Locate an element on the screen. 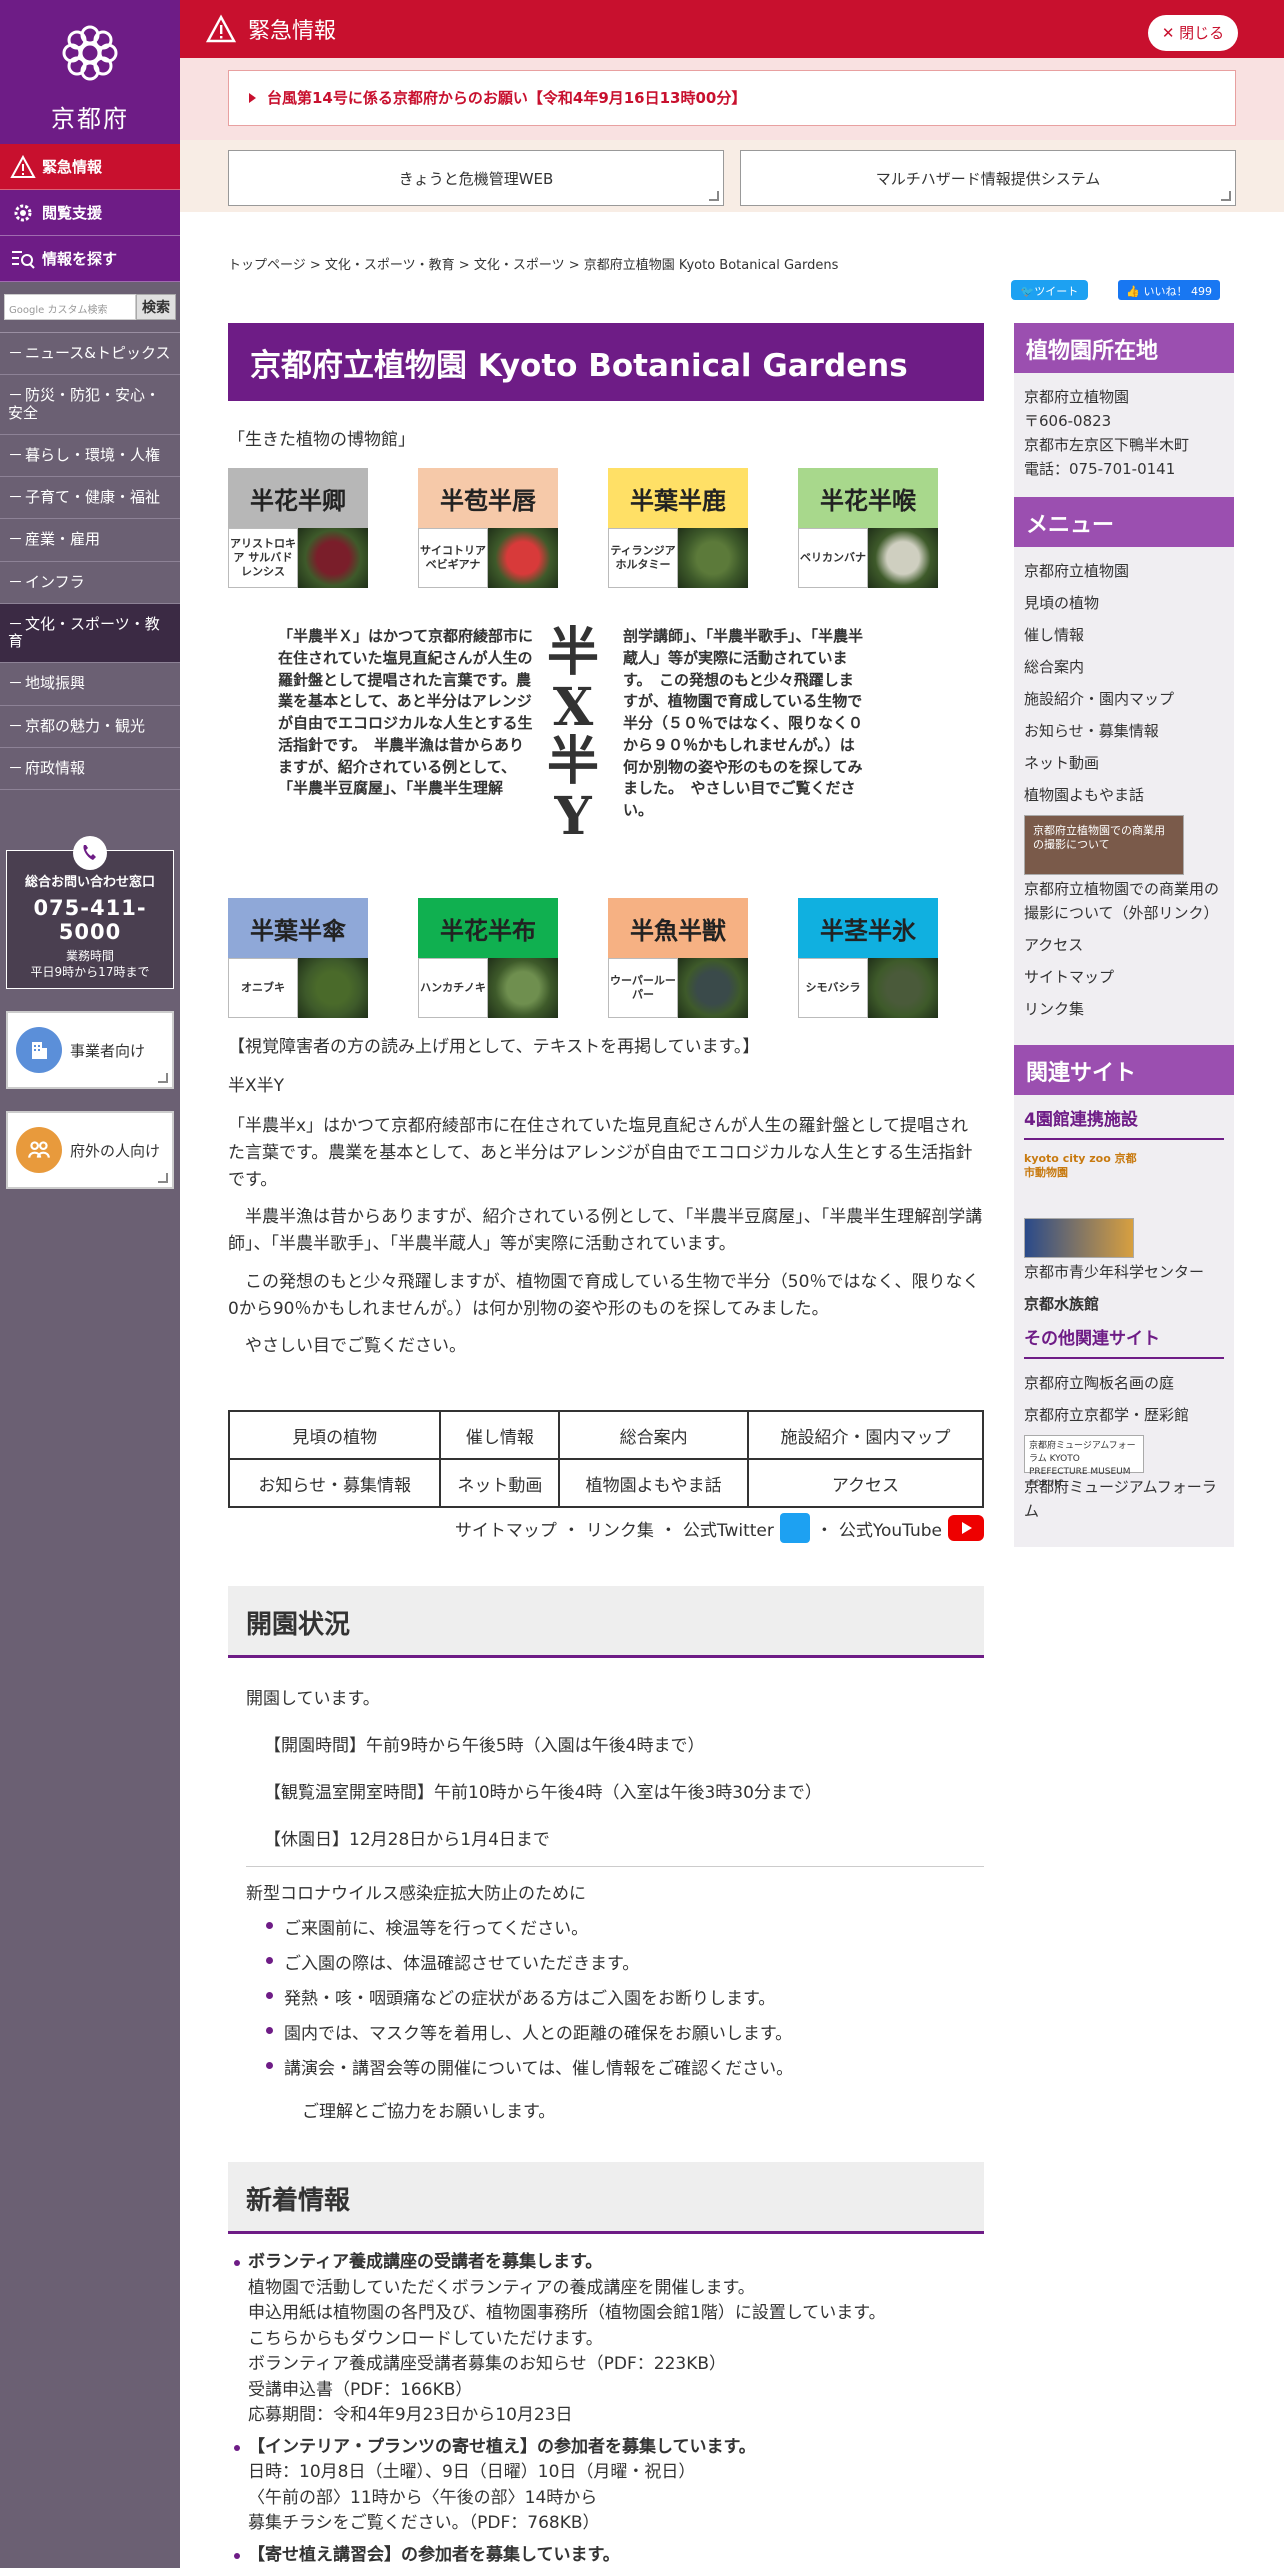 The height and width of the screenshot is (2568, 1284). nav-cell: 施設紹介・園内マップ is located at coordinates (865, 1435).